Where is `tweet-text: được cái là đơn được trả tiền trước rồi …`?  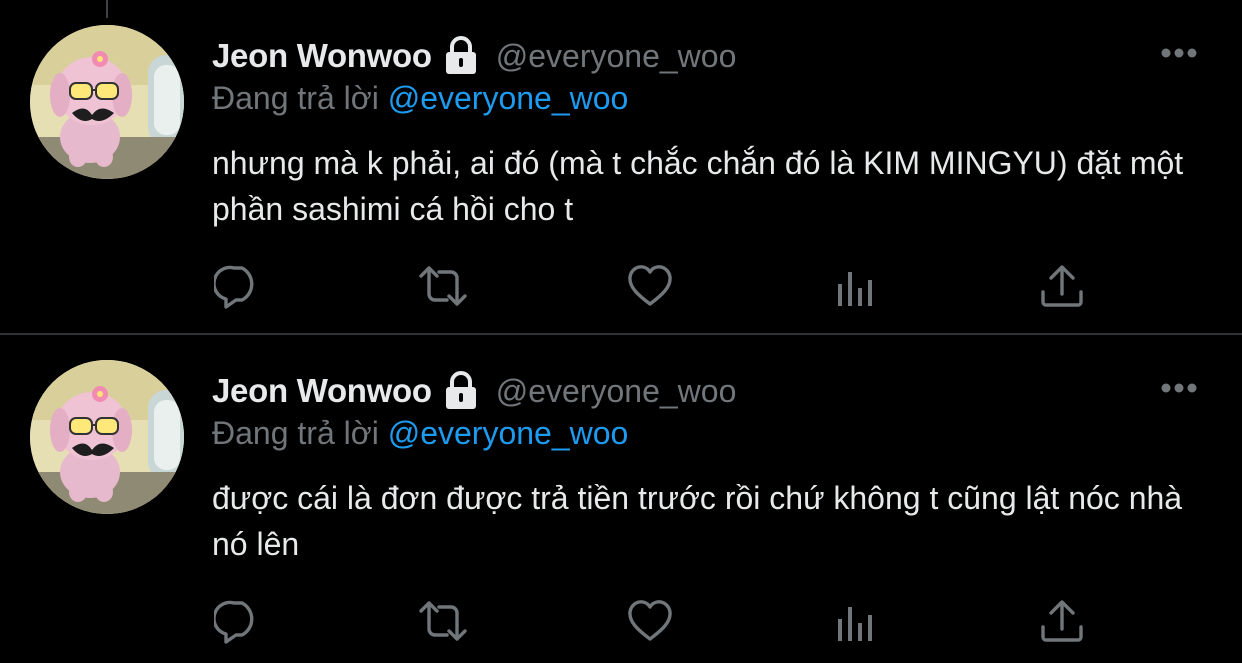
tweet-text: được cái là đơn được trả tiền trước rồi … is located at coordinates (697, 521).